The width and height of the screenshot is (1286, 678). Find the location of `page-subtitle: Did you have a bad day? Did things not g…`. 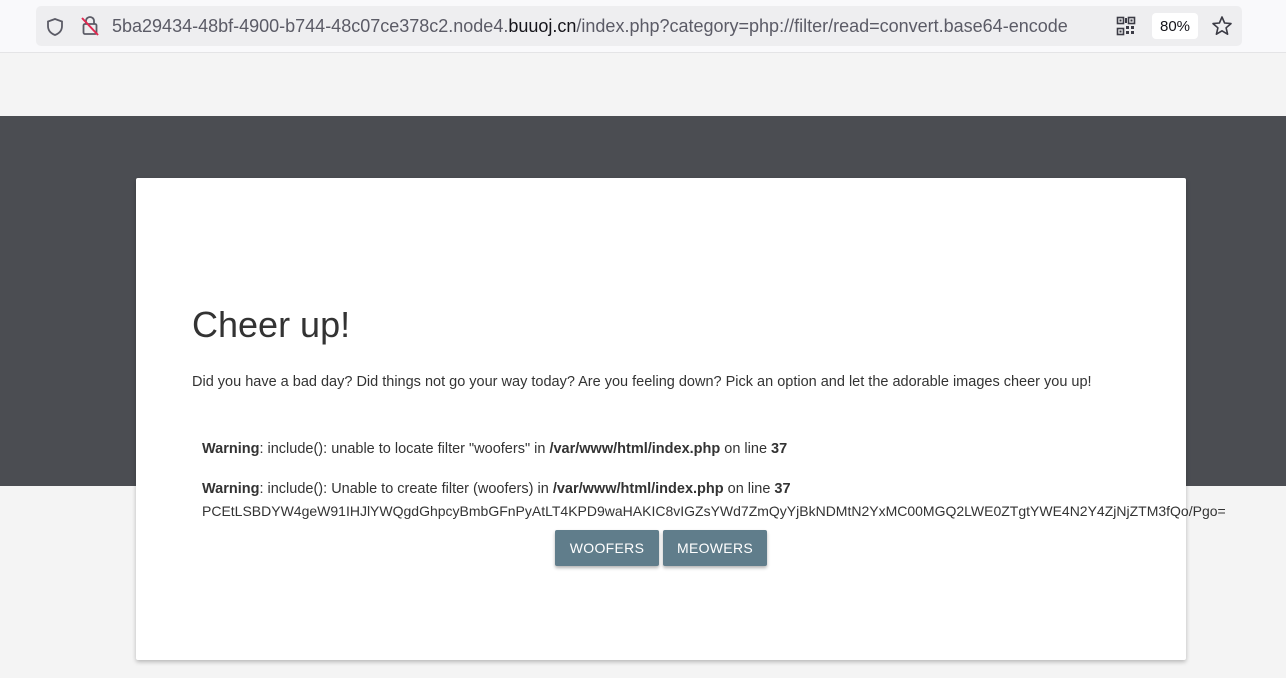

page-subtitle: Did you have a bad day? Did things not g… is located at coordinates (642, 382).